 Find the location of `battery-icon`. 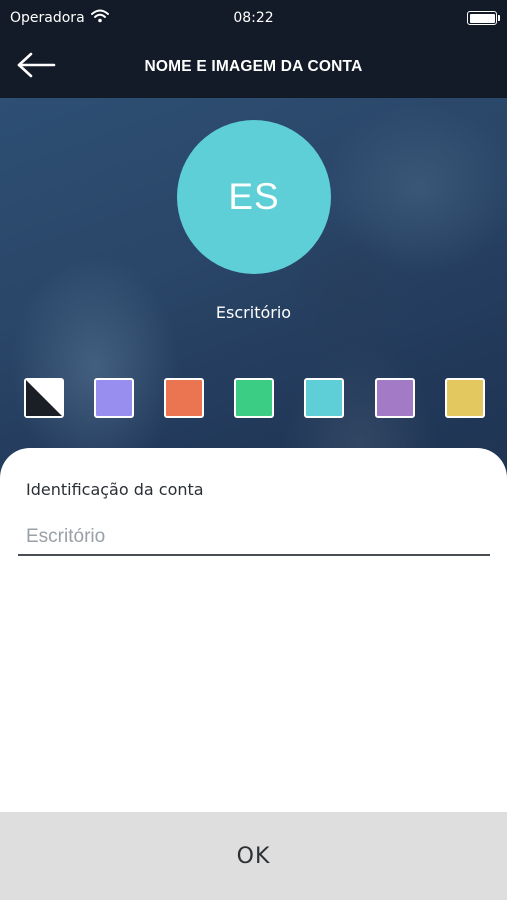

battery-icon is located at coordinates (483, 18).